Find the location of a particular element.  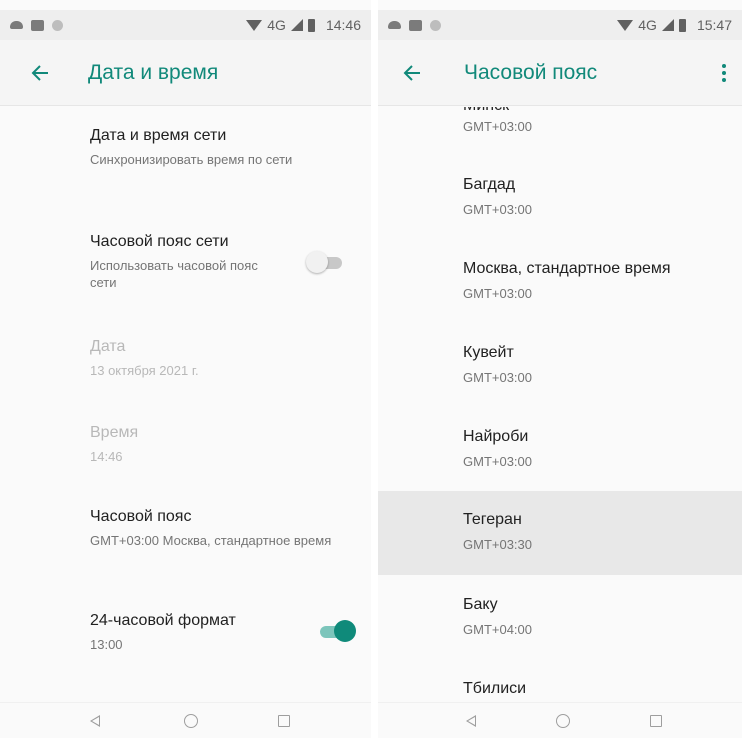

setting-summary: Использовать часовой пояс сети is located at coordinates (174, 274).